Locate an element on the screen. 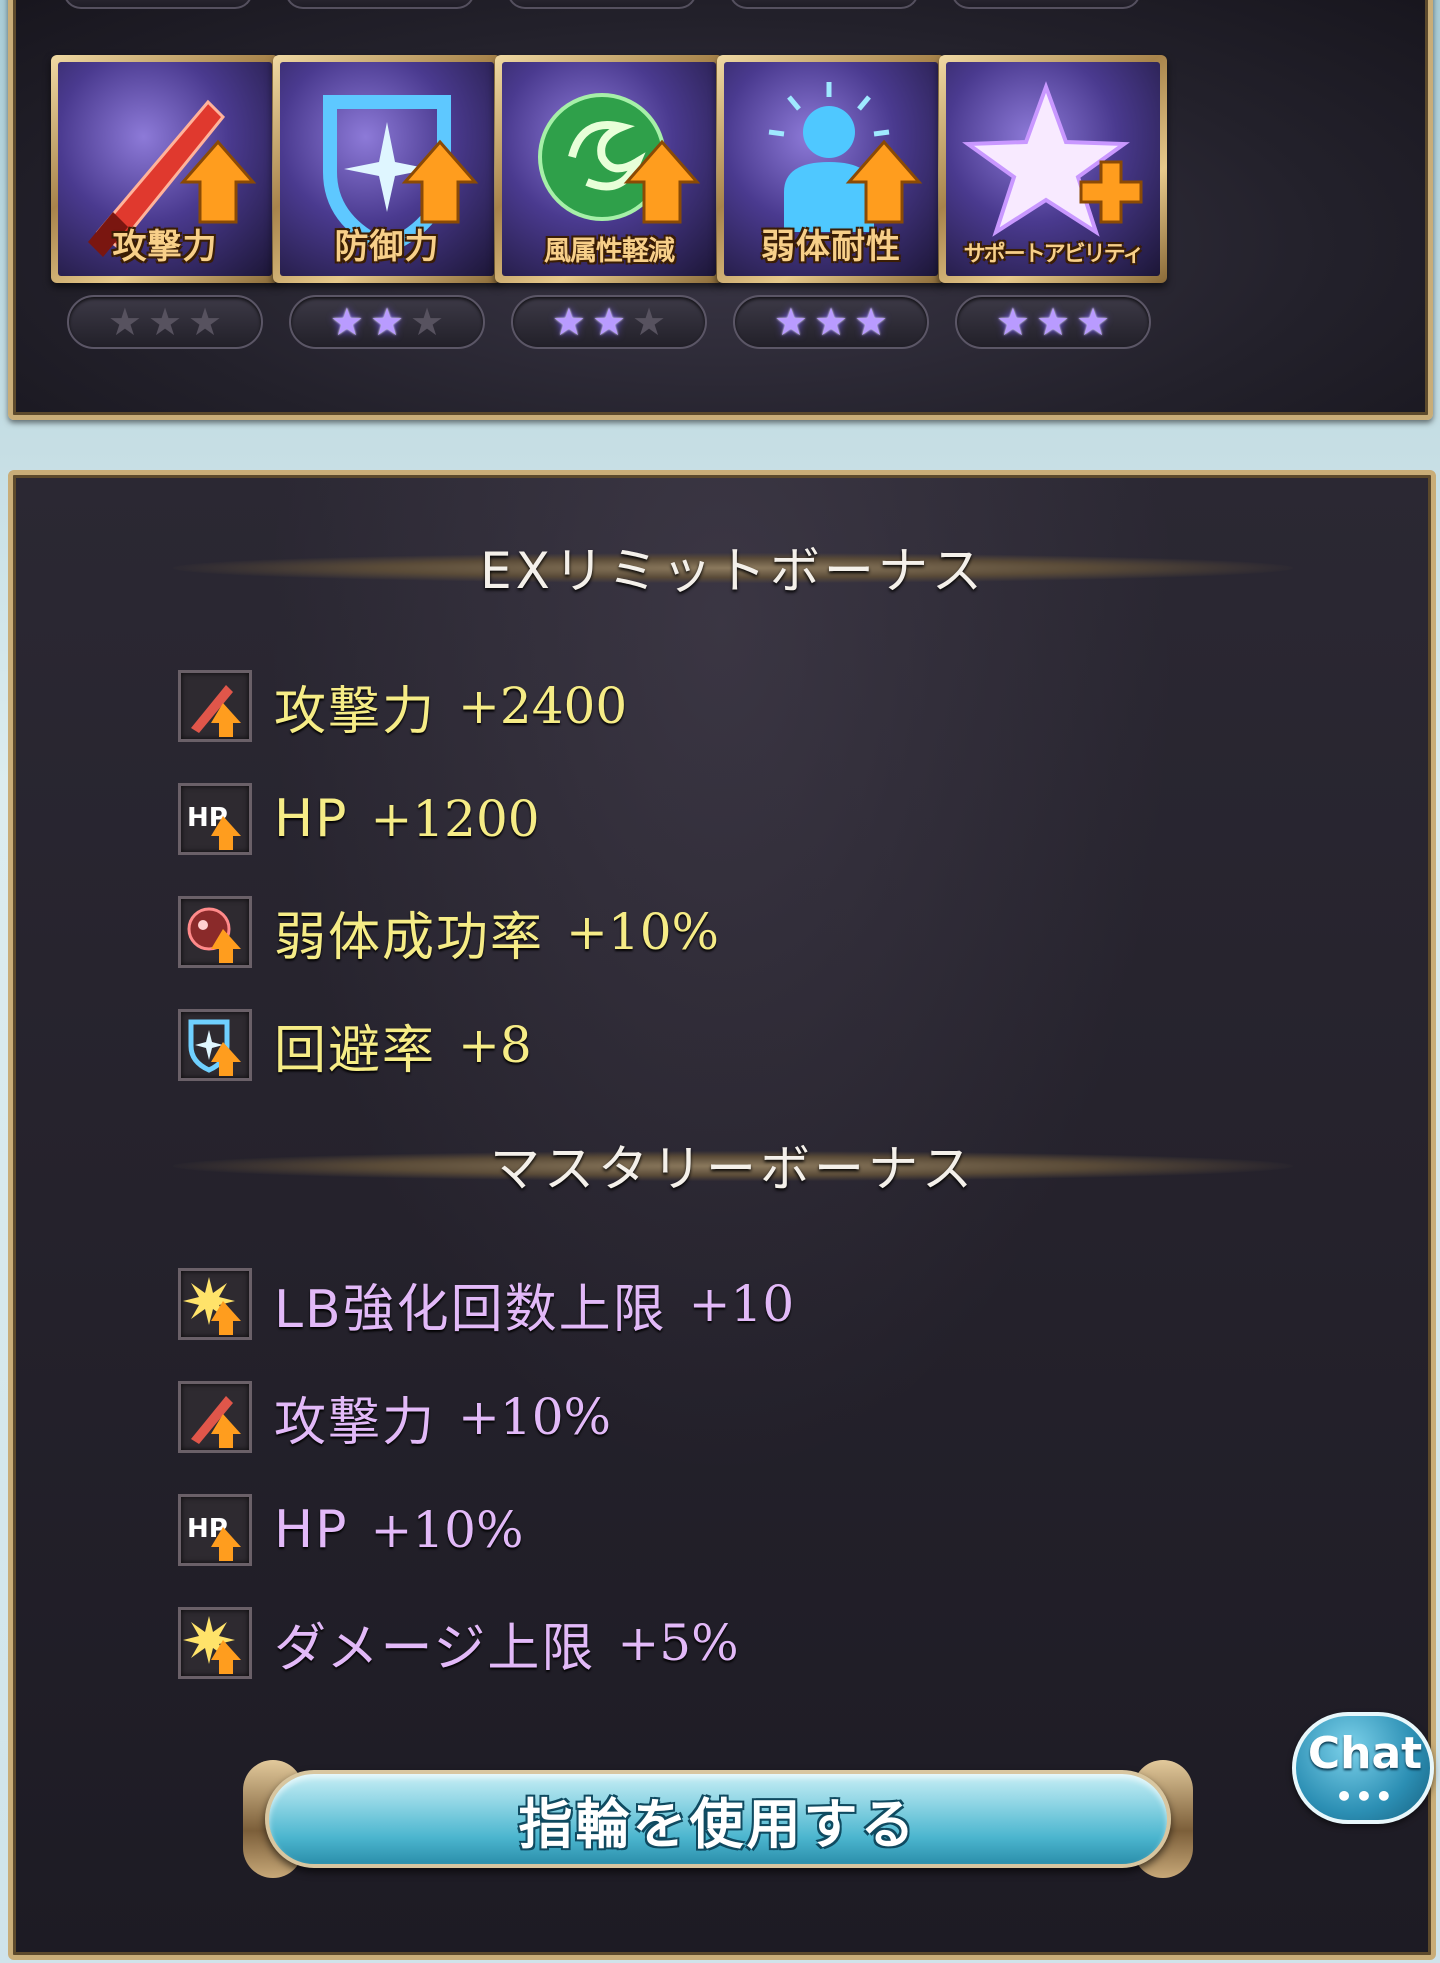 This screenshot has width=1440, height=1963. skill-frame: 攻撃力 is located at coordinates (165, 169).